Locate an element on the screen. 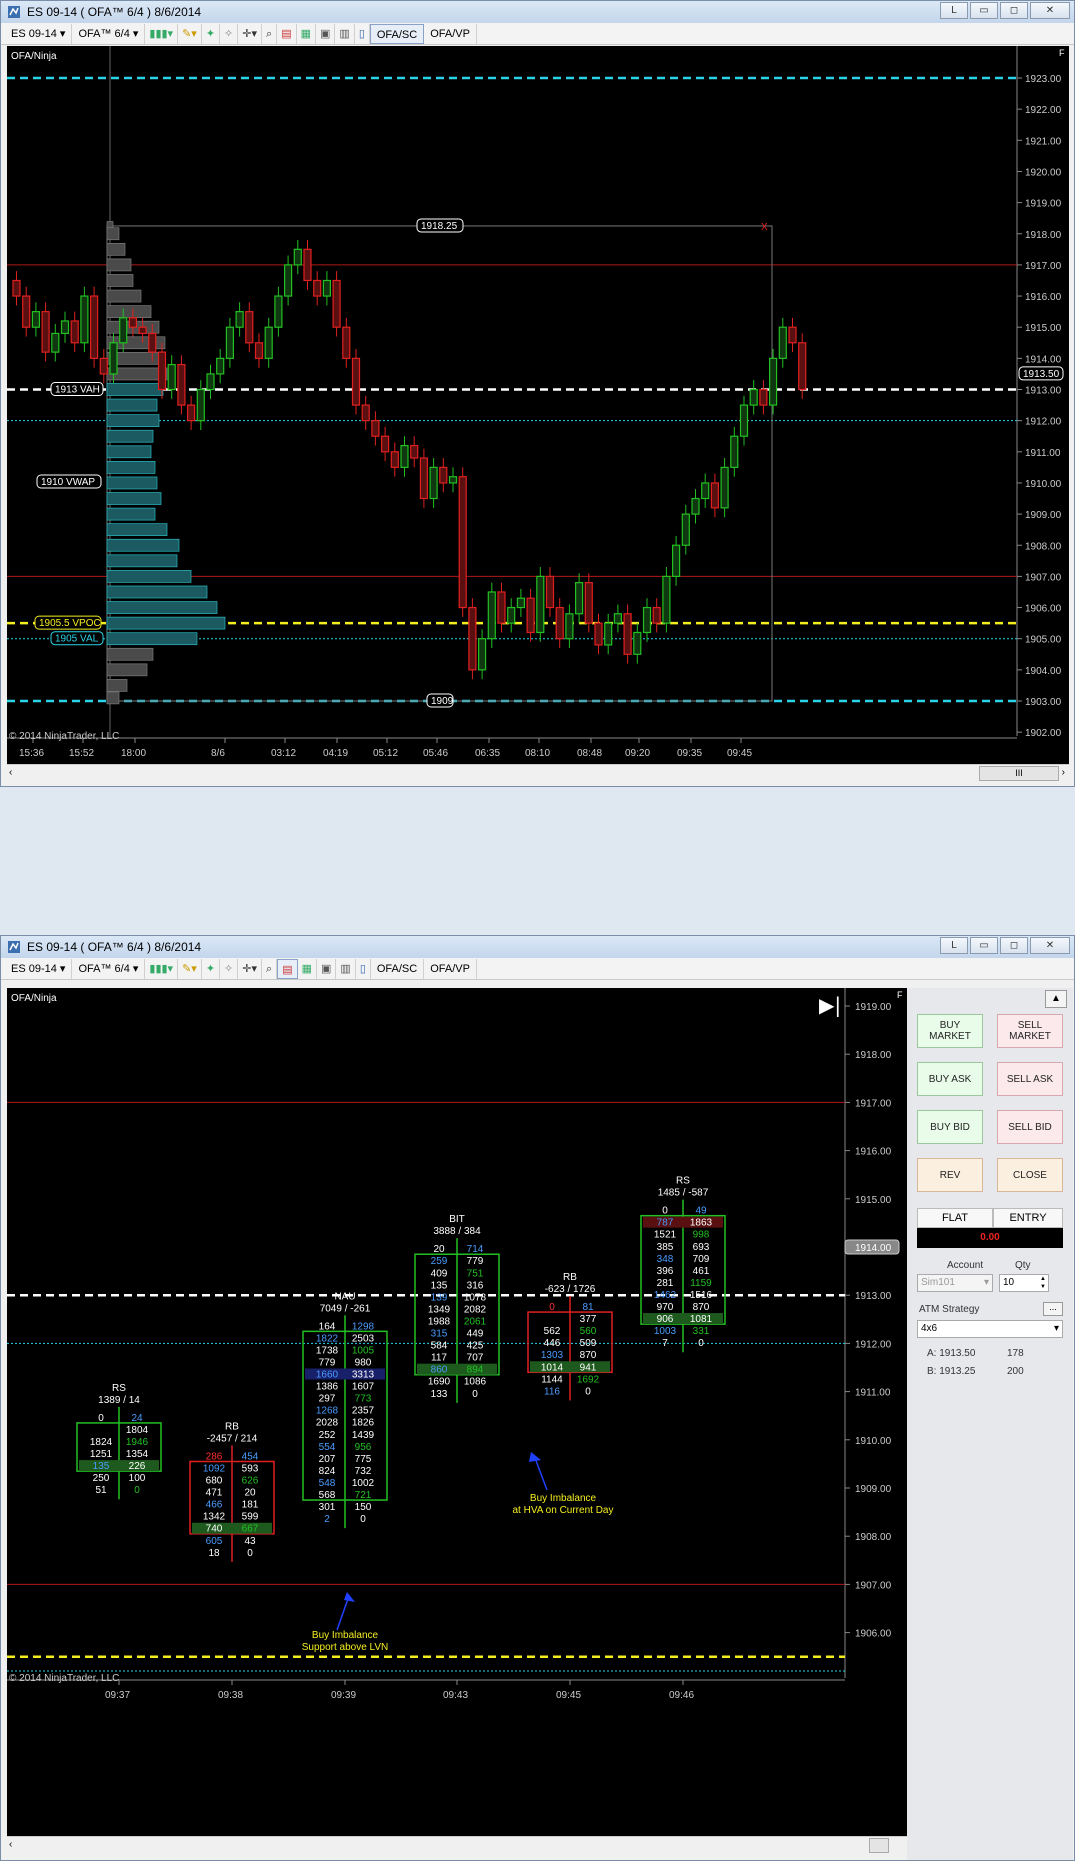  qty-label: Qty is located at coordinates (1023, 1265).